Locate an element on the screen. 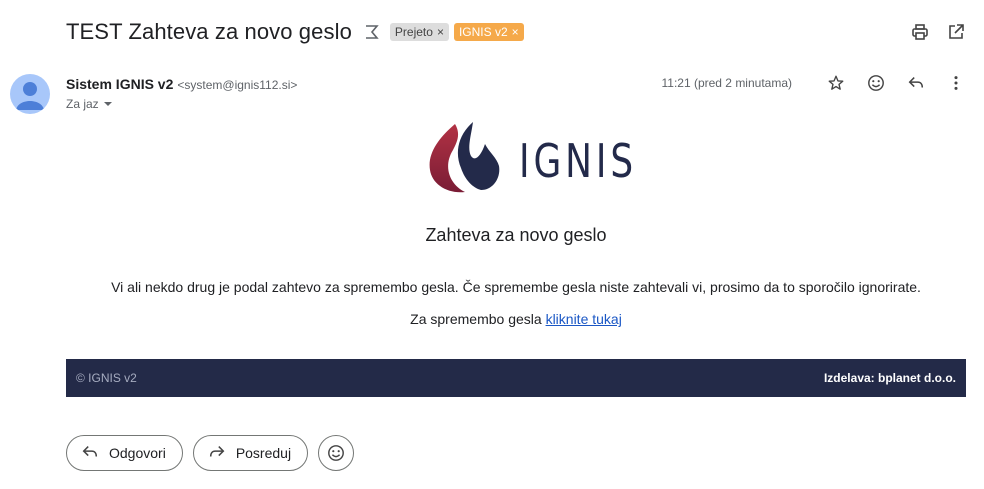 Image resolution: width=984 pixels, height=489 pixels. sender-email: <system@ignis112.si> is located at coordinates (237, 85).